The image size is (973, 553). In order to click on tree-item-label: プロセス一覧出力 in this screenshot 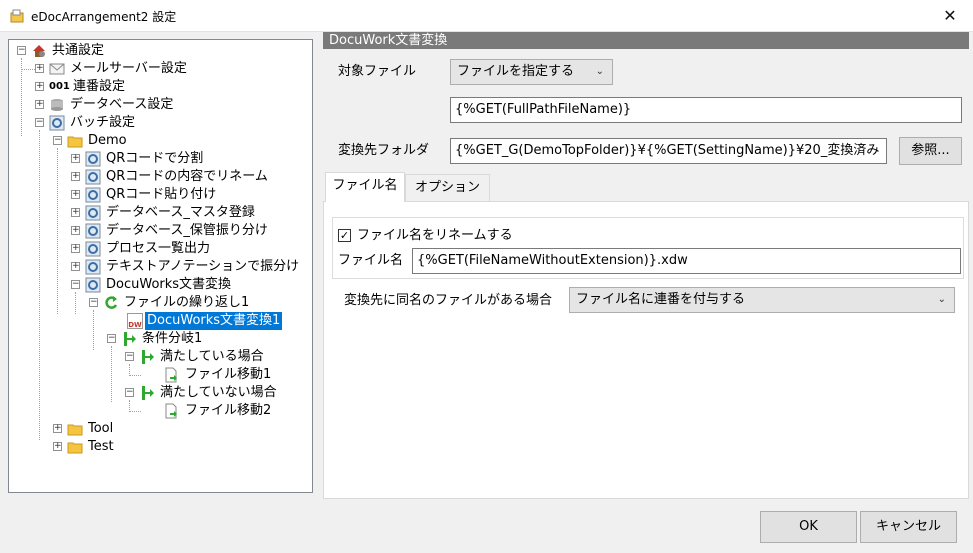, I will do `click(158, 248)`.